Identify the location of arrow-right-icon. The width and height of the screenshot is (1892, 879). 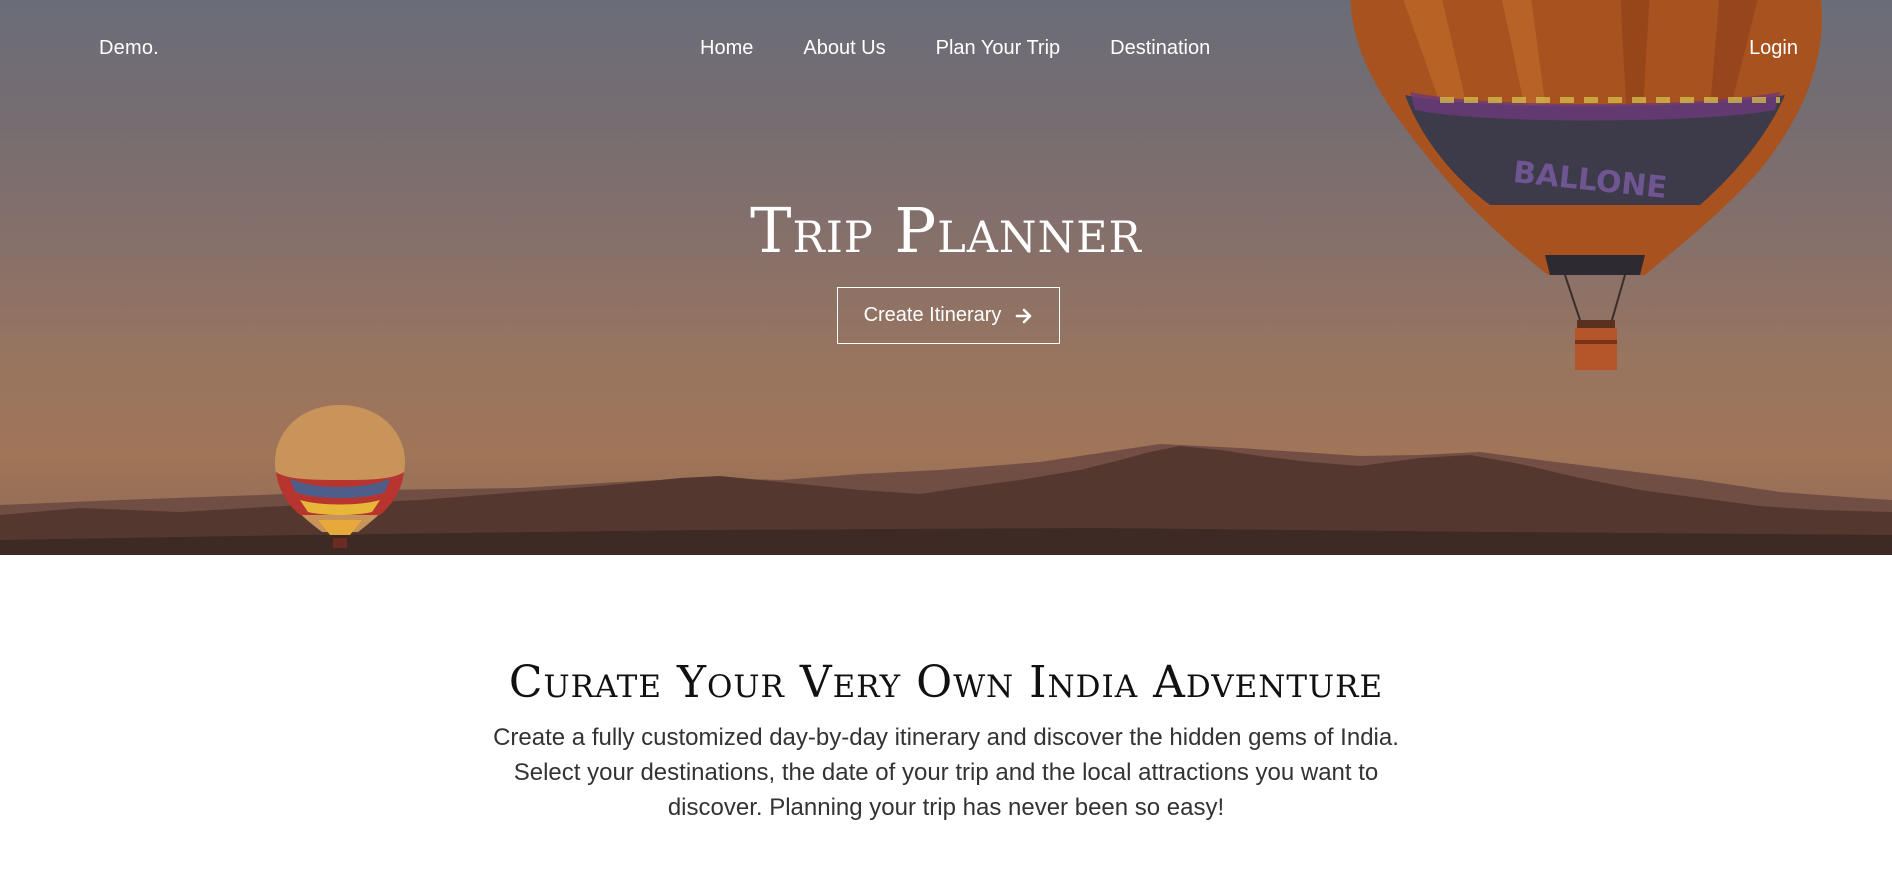
(1024, 315).